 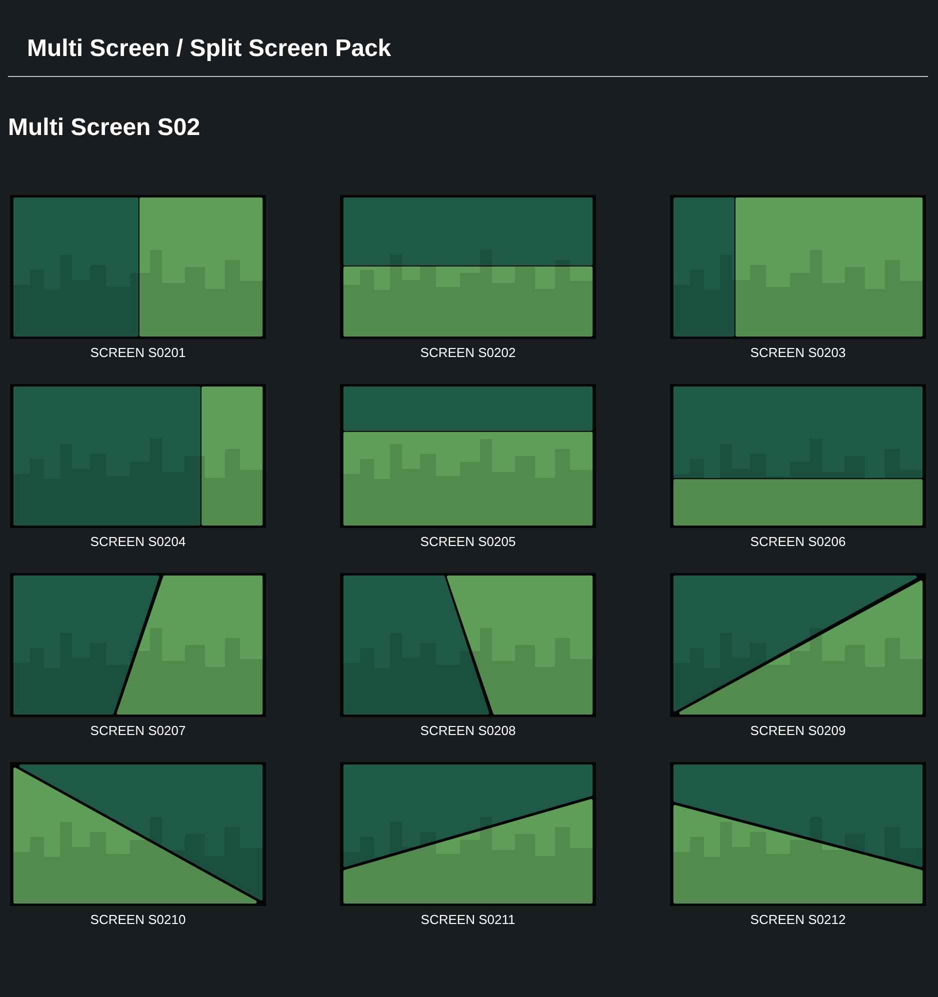 What do you see at coordinates (468, 730) in the screenshot?
I see `screen-caption: SCREEN S0208` at bounding box center [468, 730].